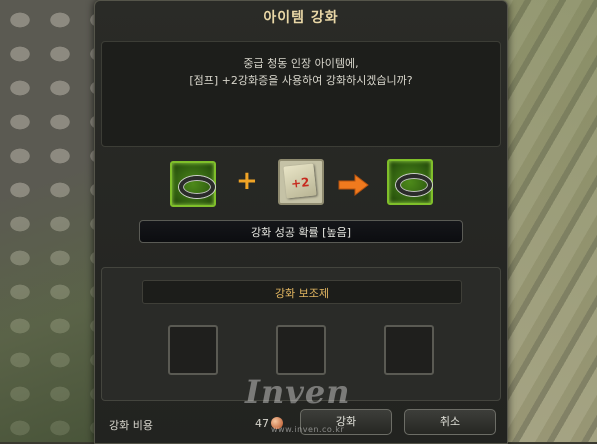 The image size is (597, 444). What do you see at coordinates (301, 18) in the screenshot?
I see `dialog-title: 아이템 강화` at bounding box center [301, 18].